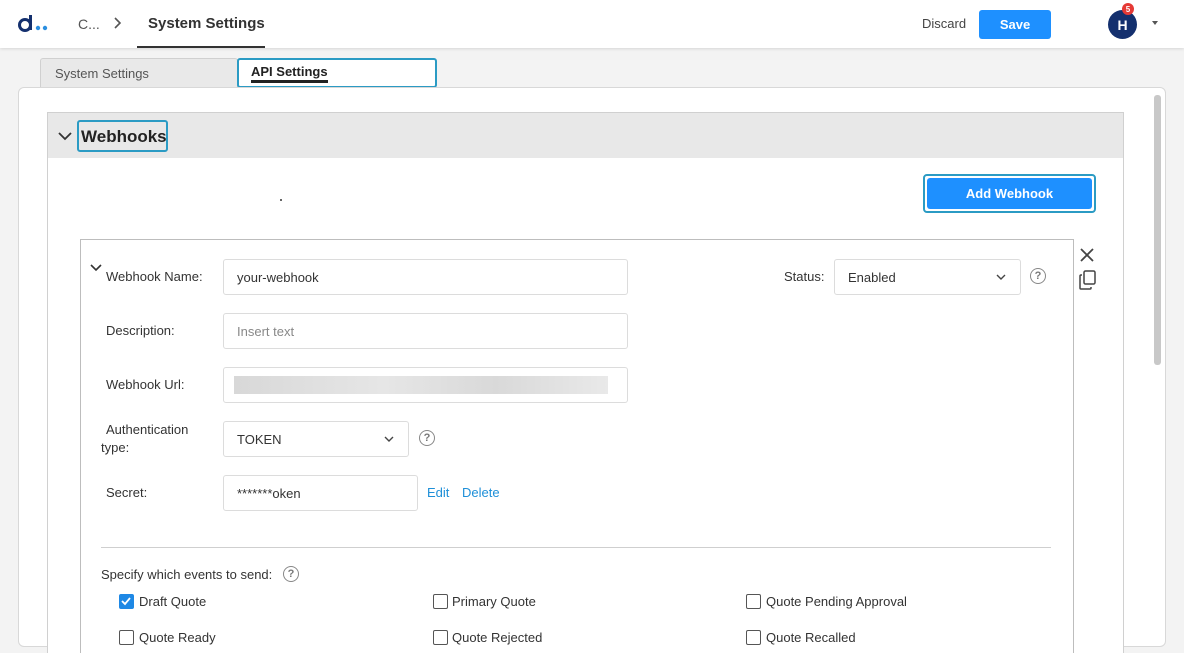 The height and width of the screenshot is (653, 1184). Describe the element at coordinates (139, 73) in the screenshot. I see `tab-system-settings: System Settings` at that location.